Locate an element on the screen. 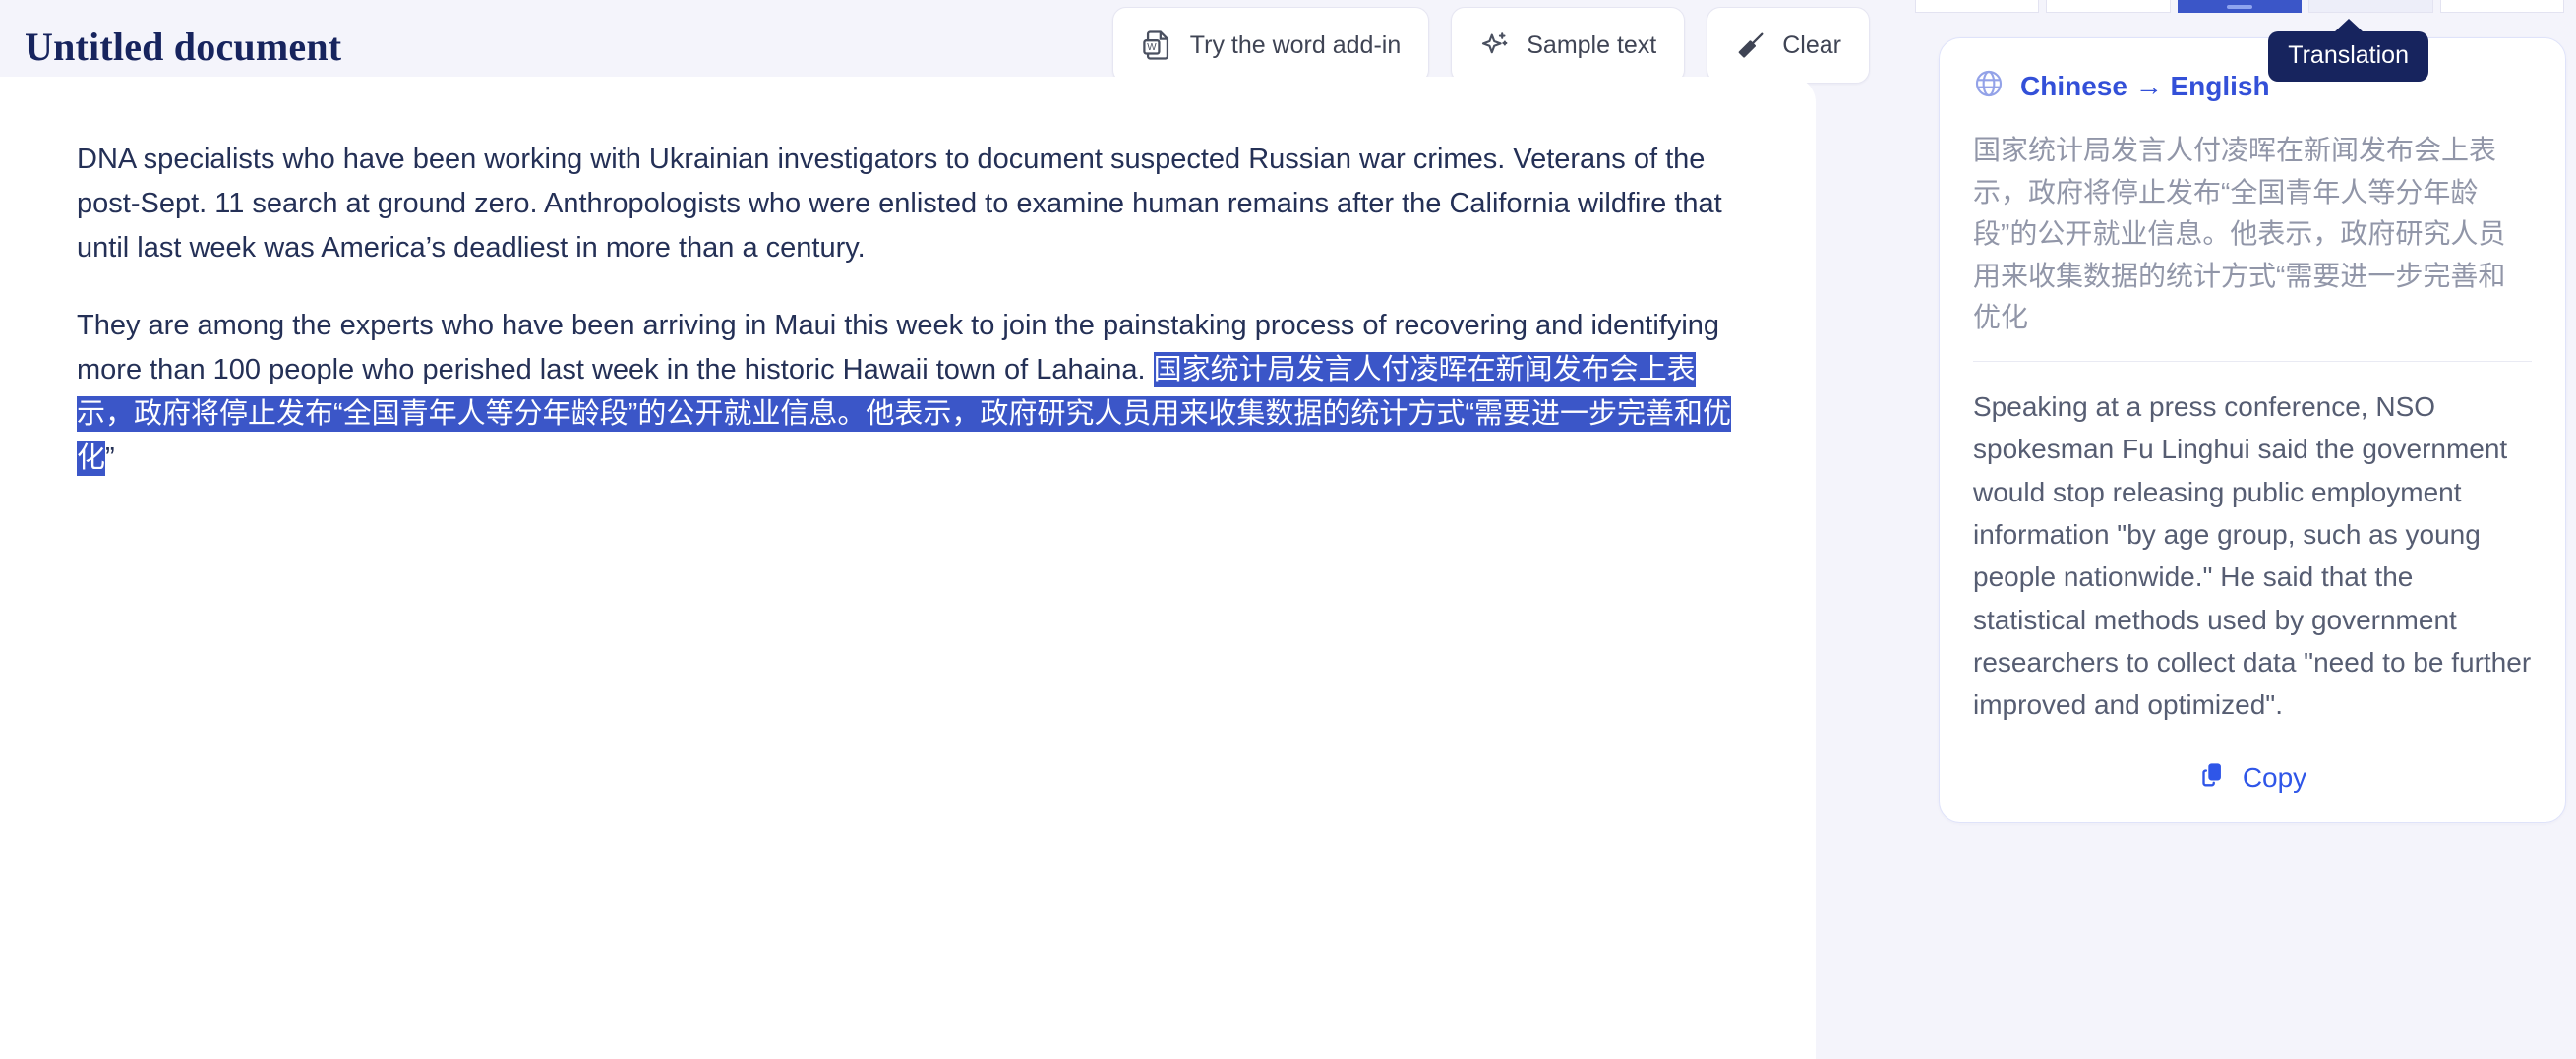 Image resolution: width=2576 pixels, height=1059 pixels. word-document-icon: W is located at coordinates (1157, 45).